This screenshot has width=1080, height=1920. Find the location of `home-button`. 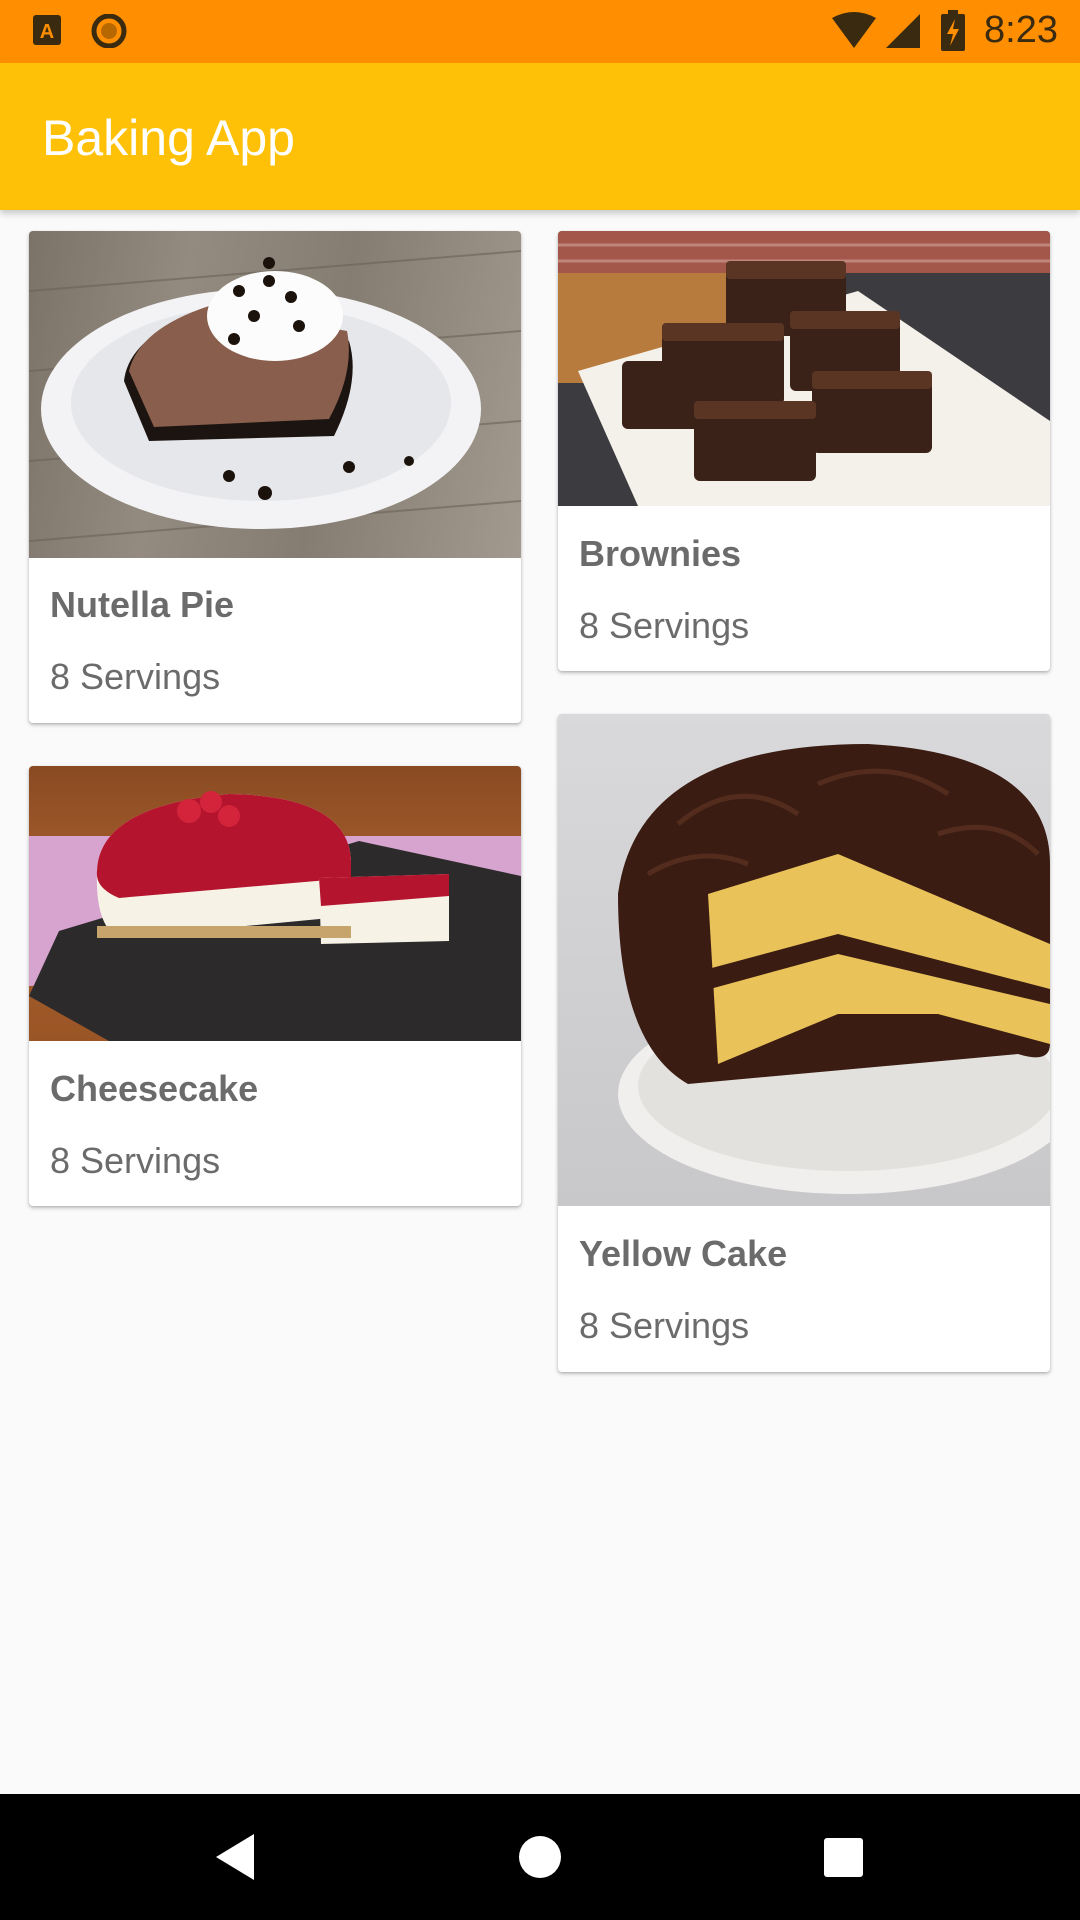

home-button is located at coordinates (540, 1857).